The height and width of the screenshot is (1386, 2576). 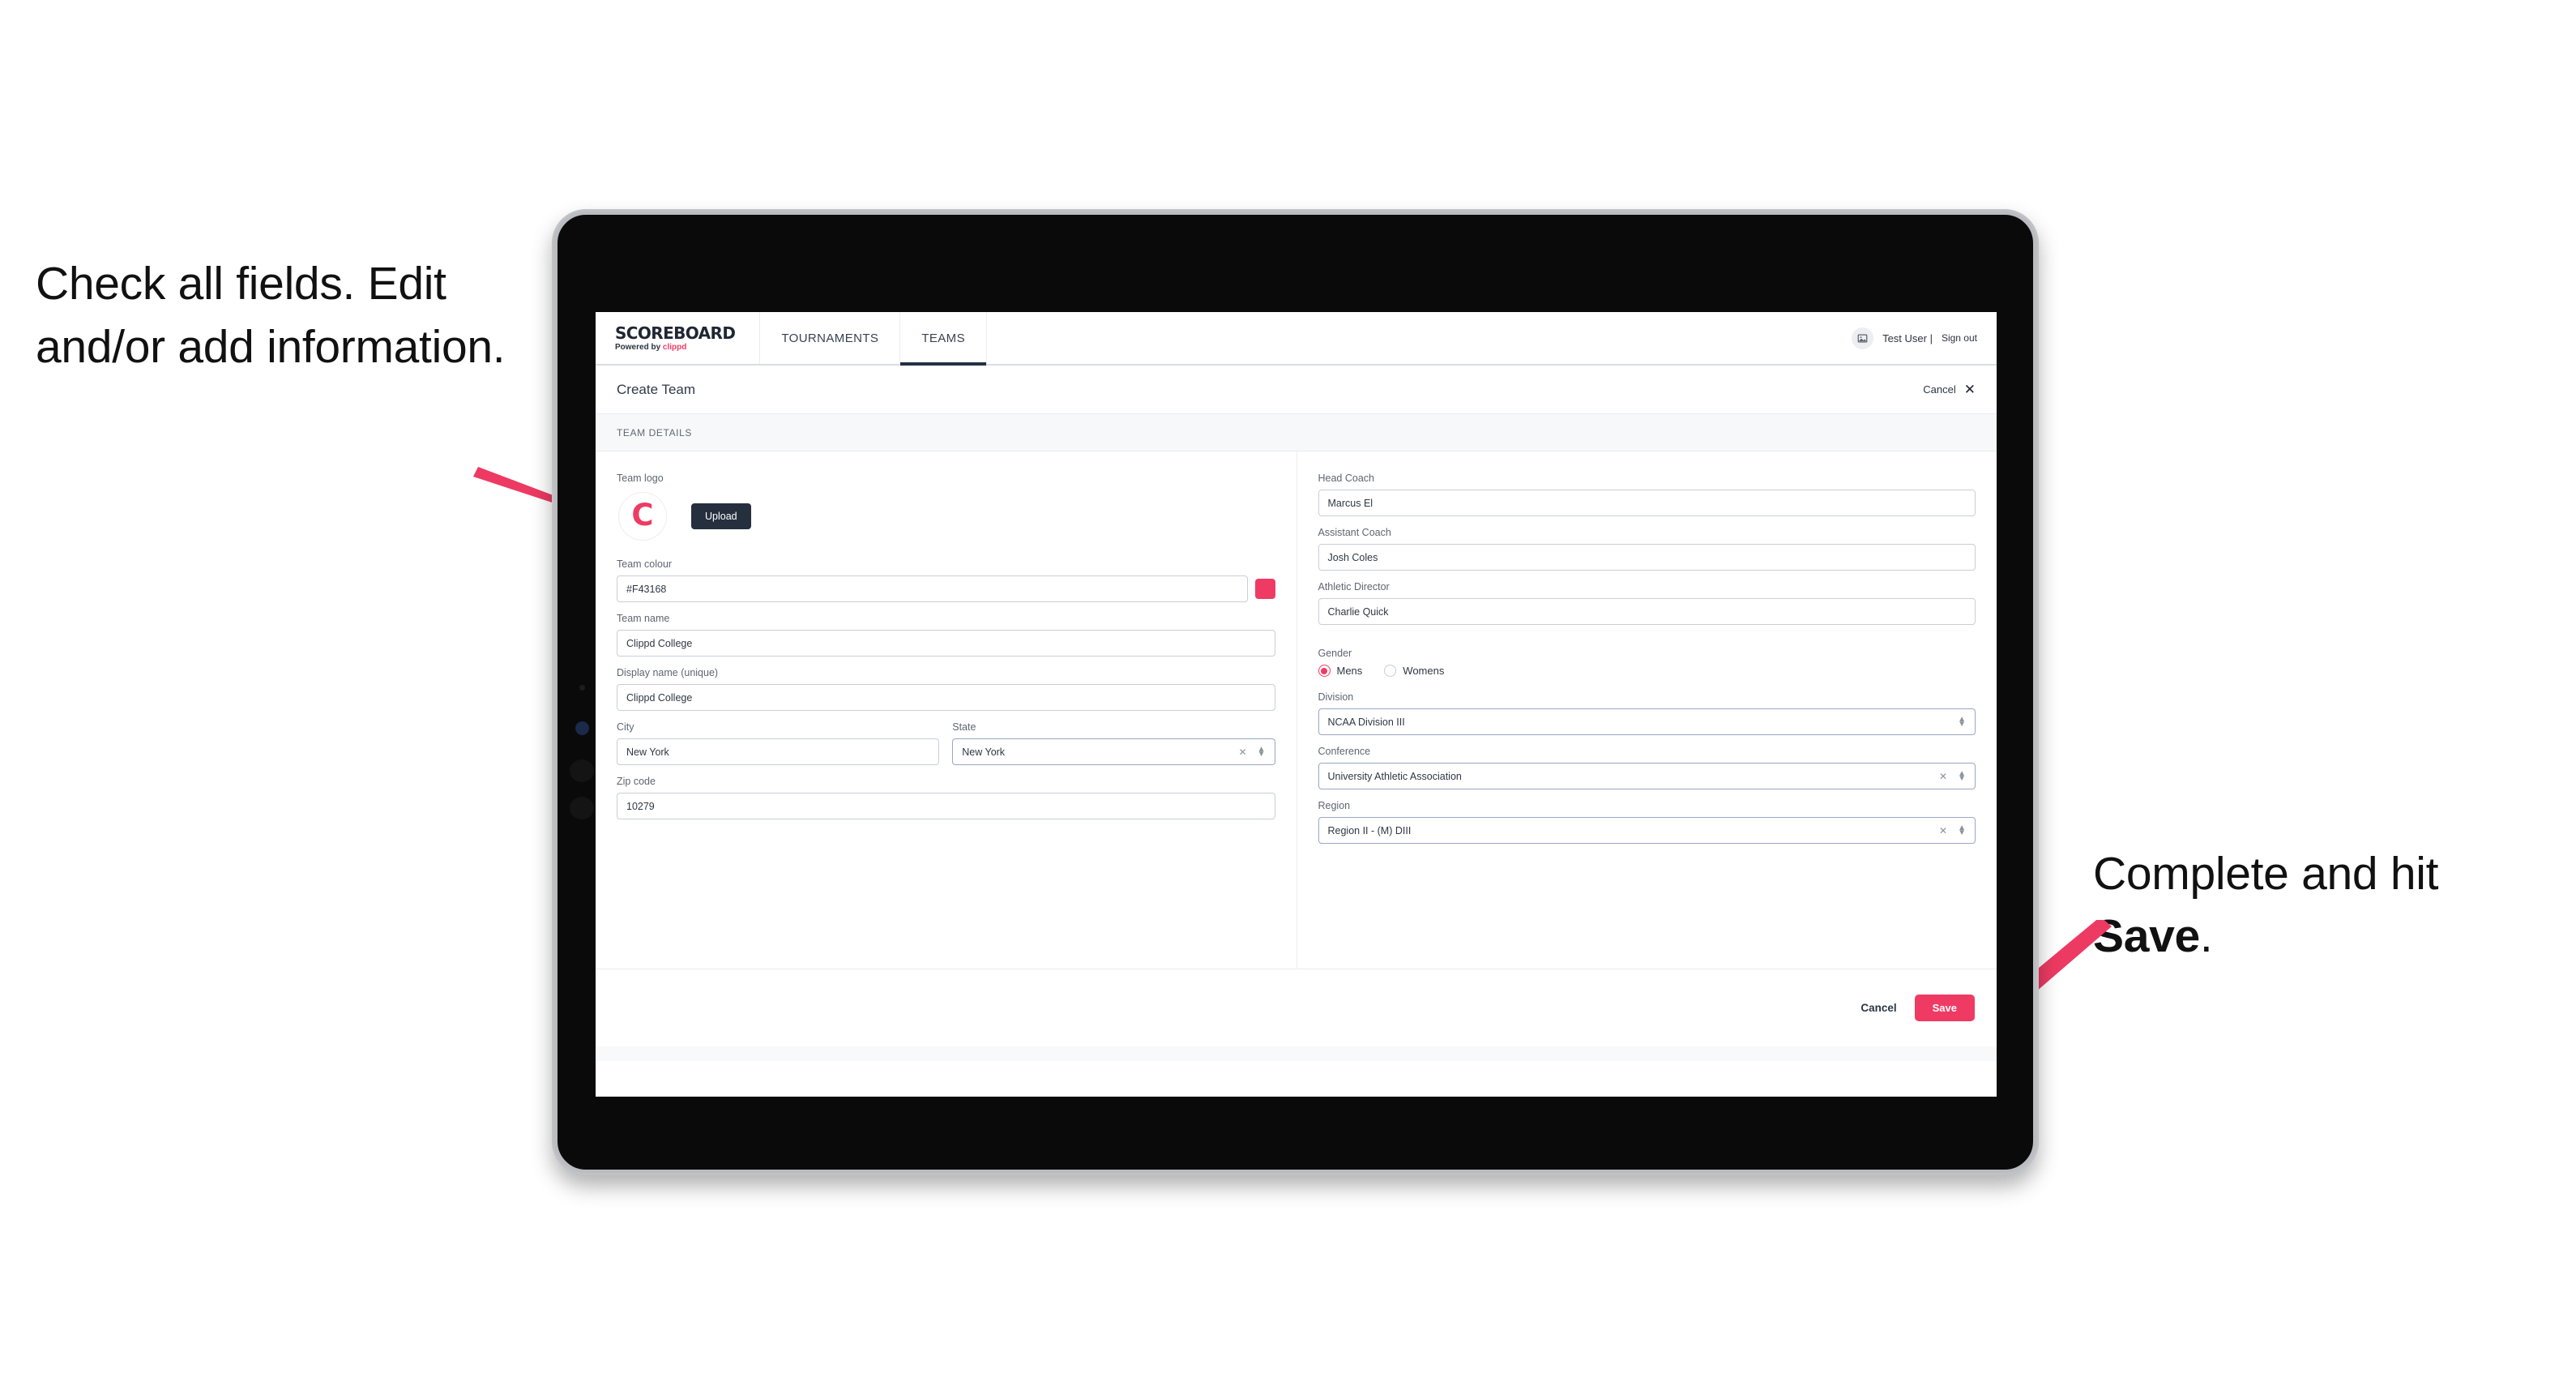 I want to click on gender-radio-mens: Mens, so click(x=1340, y=671).